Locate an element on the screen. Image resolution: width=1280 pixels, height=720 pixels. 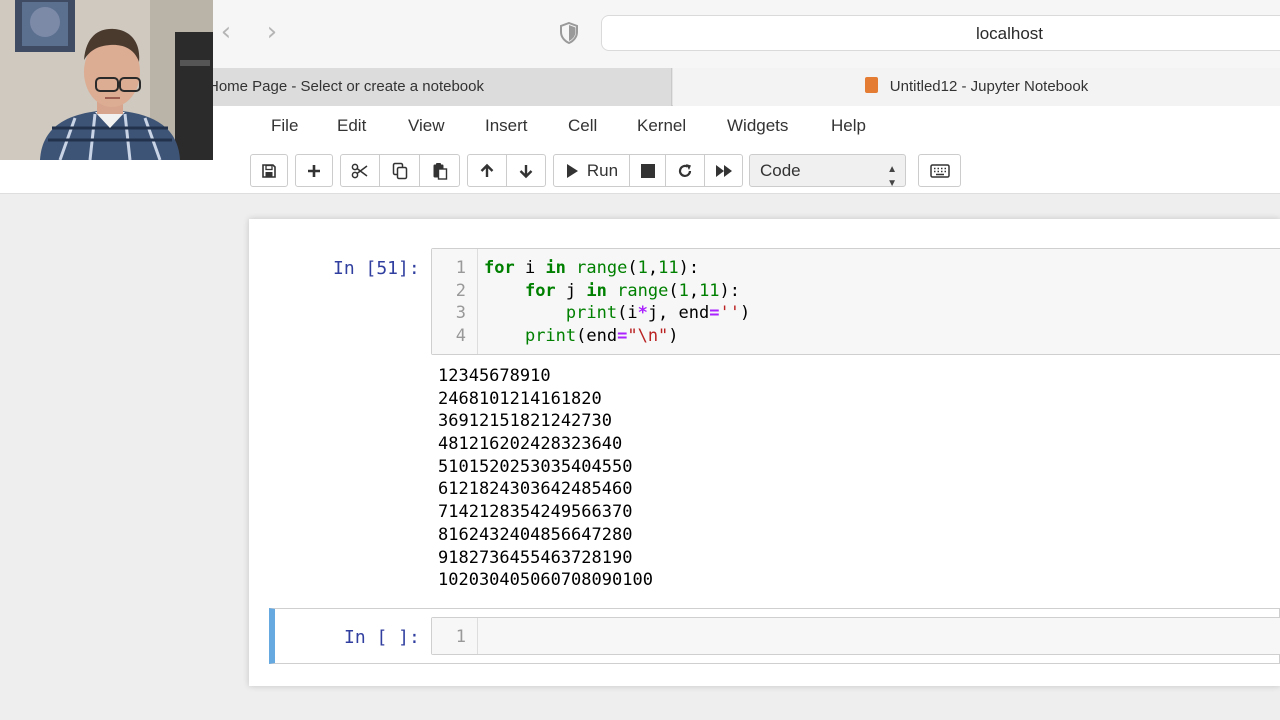
insert-cell-button is located at coordinates (314, 170).